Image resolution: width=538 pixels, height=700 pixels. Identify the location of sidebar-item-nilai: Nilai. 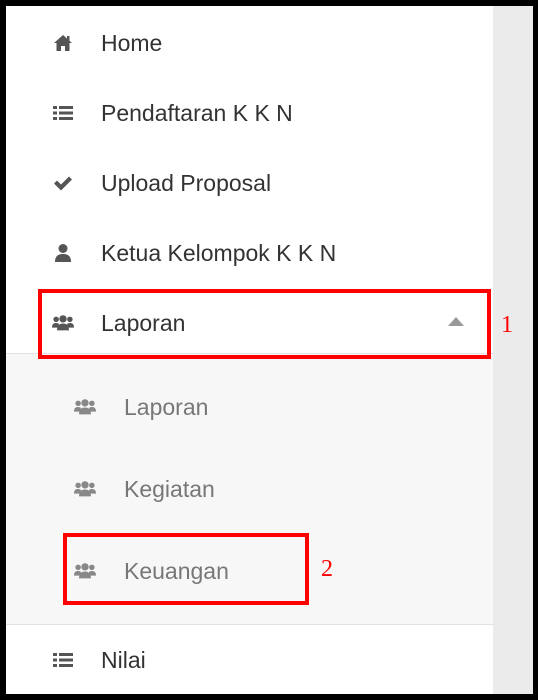
(249, 659).